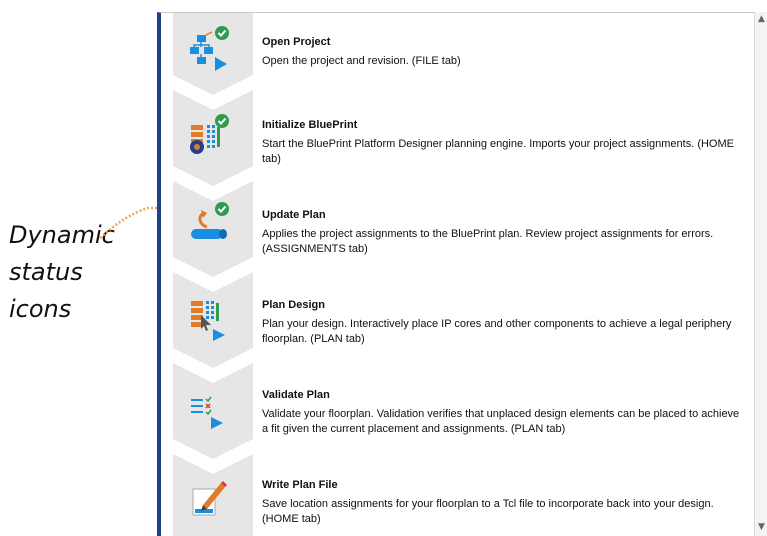 Image resolution: width=767 pixels, height=536 pixels. What do you see at coordinates (209, 498) in the screenshot?
I see `pencil-file-icon` at bounding box center [209, 498].